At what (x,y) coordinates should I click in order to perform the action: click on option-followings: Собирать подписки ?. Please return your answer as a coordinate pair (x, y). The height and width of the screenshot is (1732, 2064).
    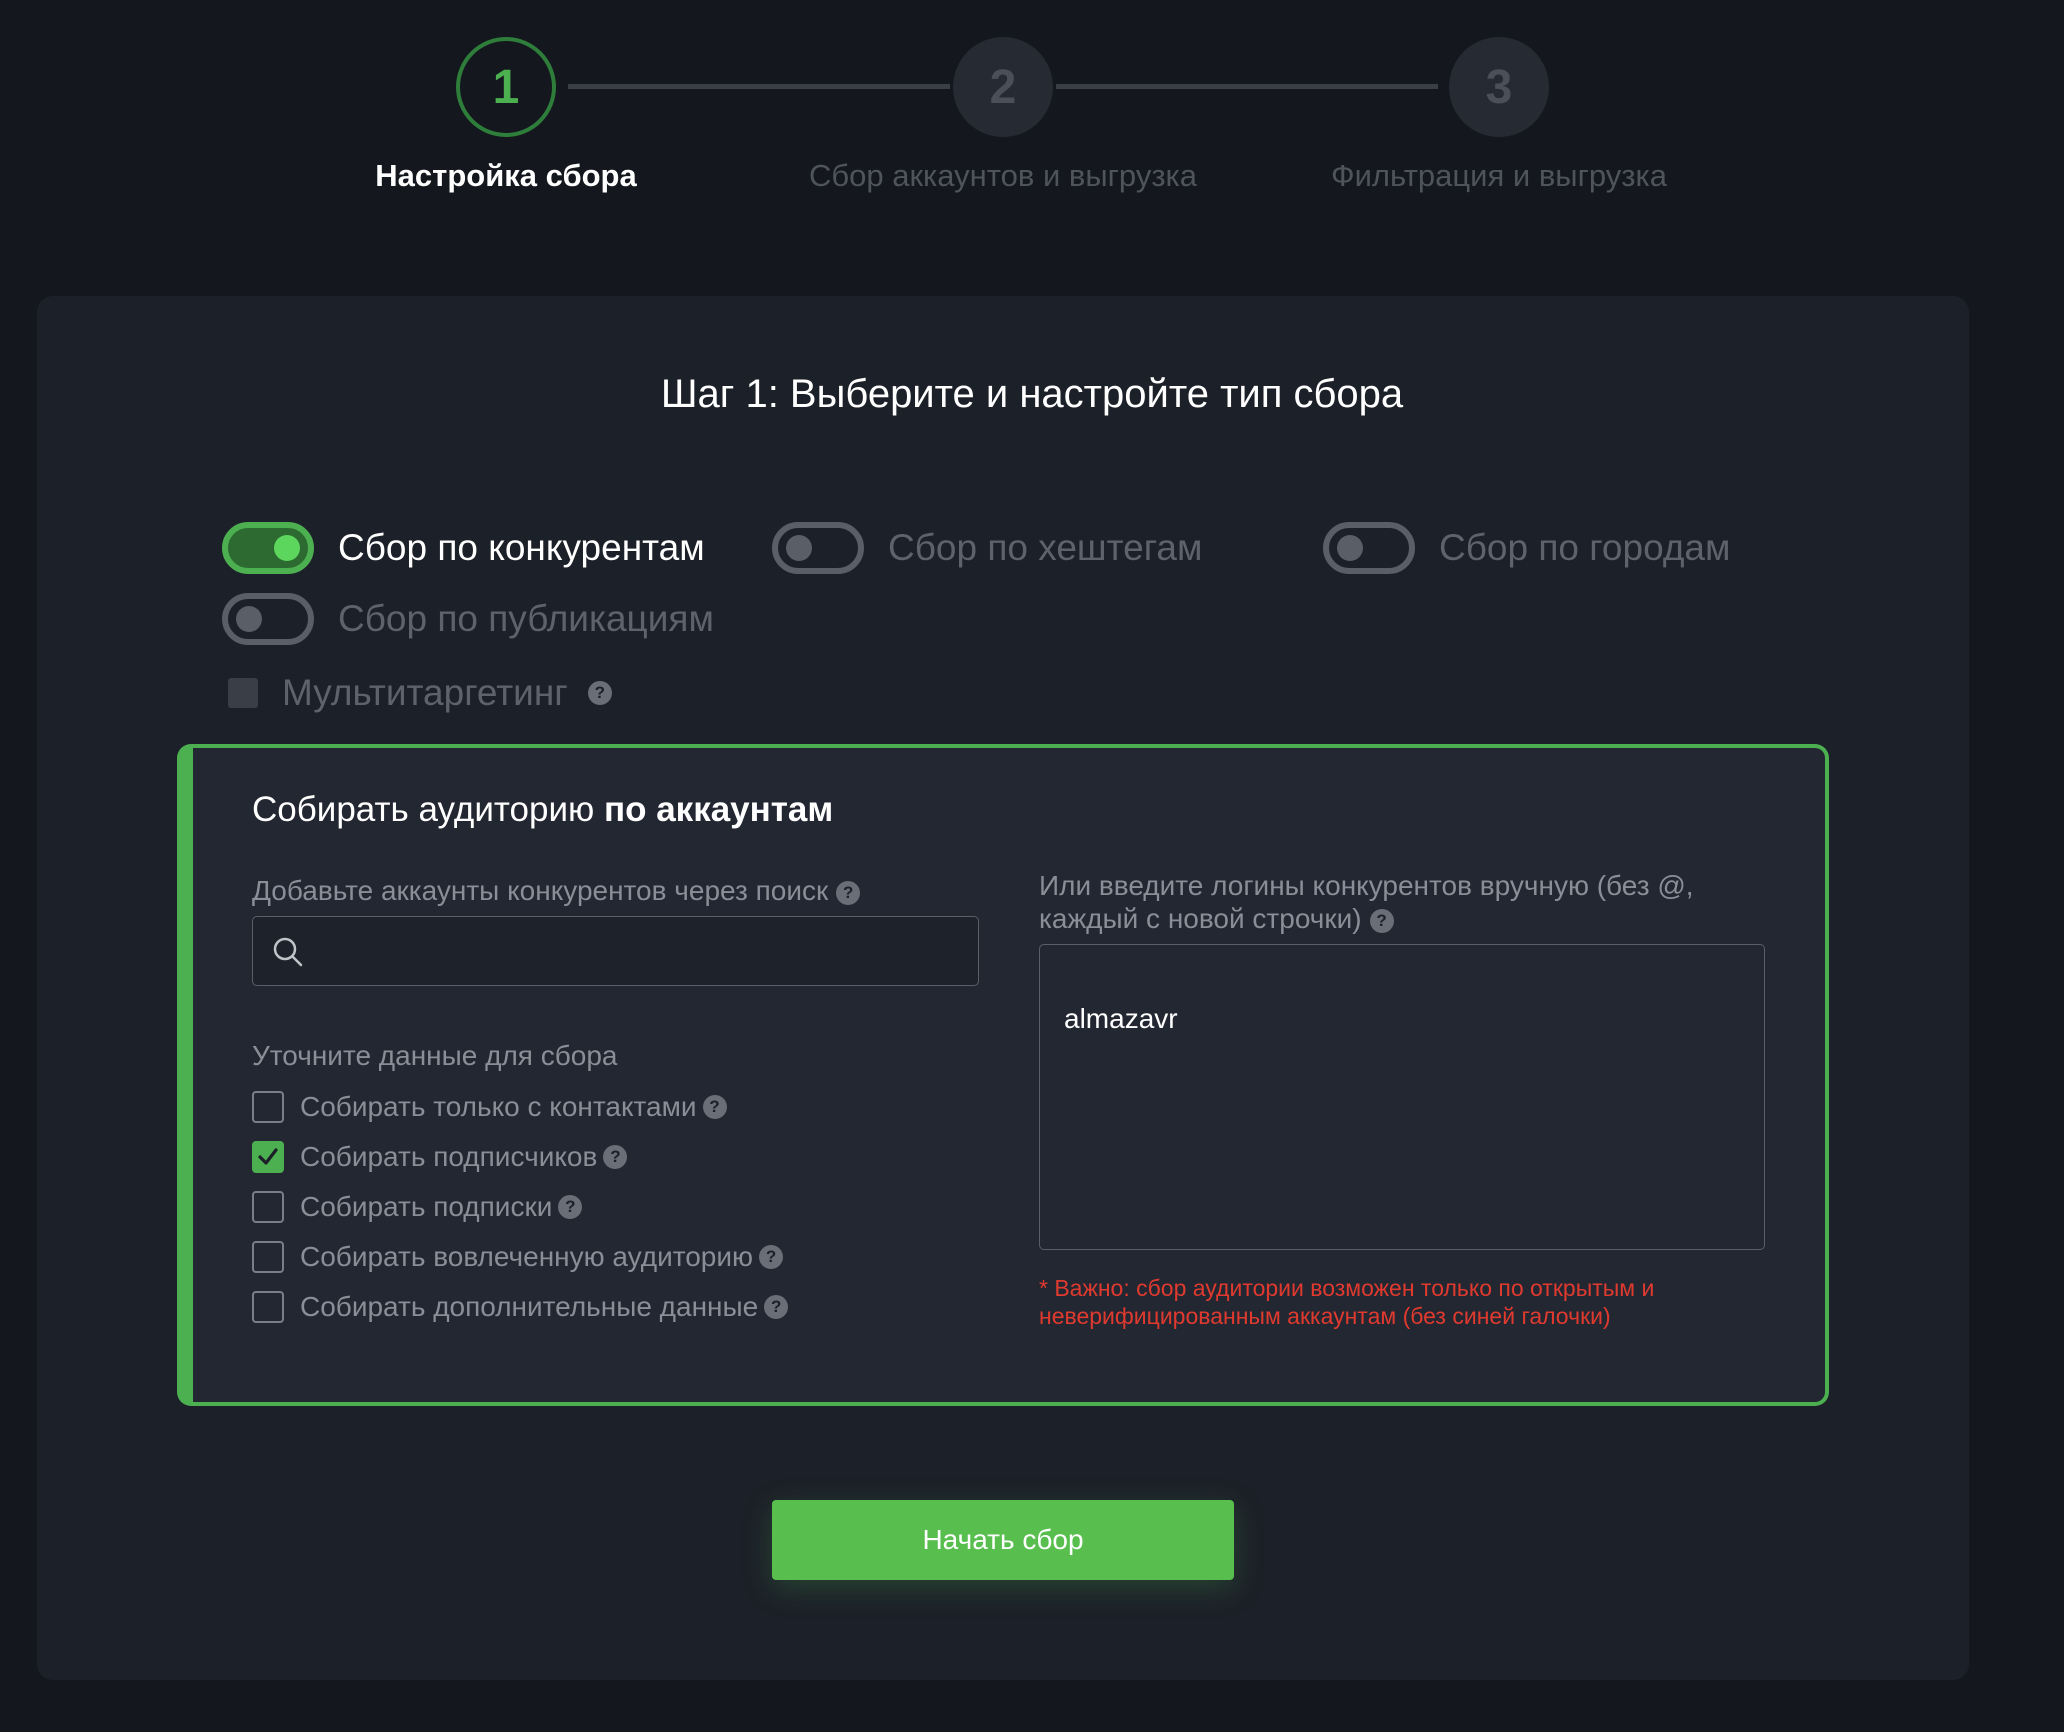
    Looking at the image, I should click on (417, 1207).